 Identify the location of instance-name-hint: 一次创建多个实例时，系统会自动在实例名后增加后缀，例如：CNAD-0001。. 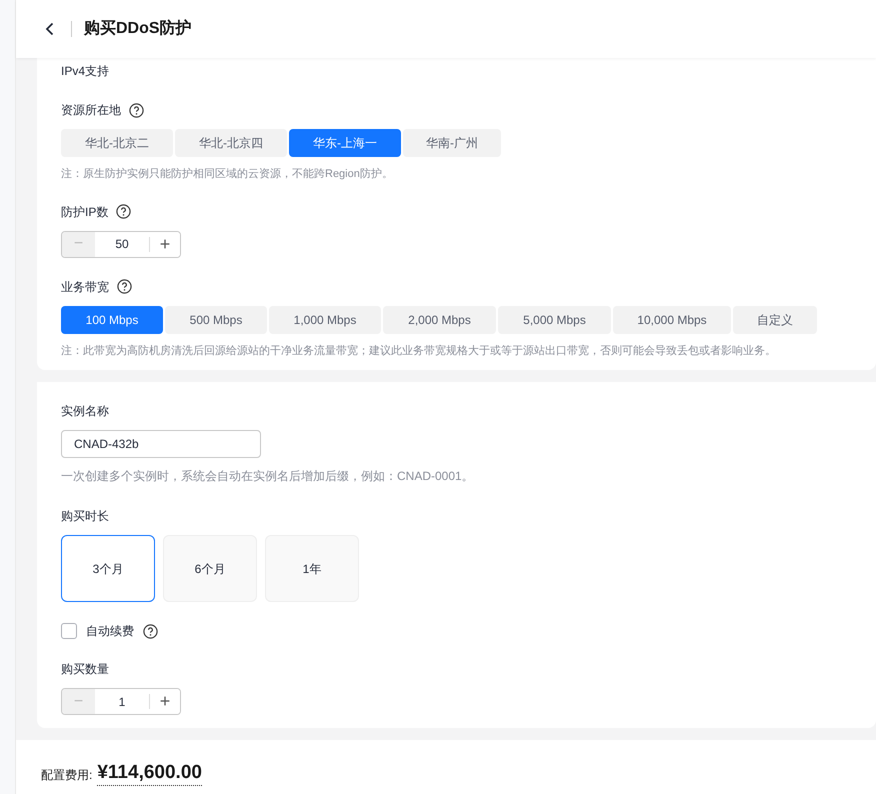
(268, 476).